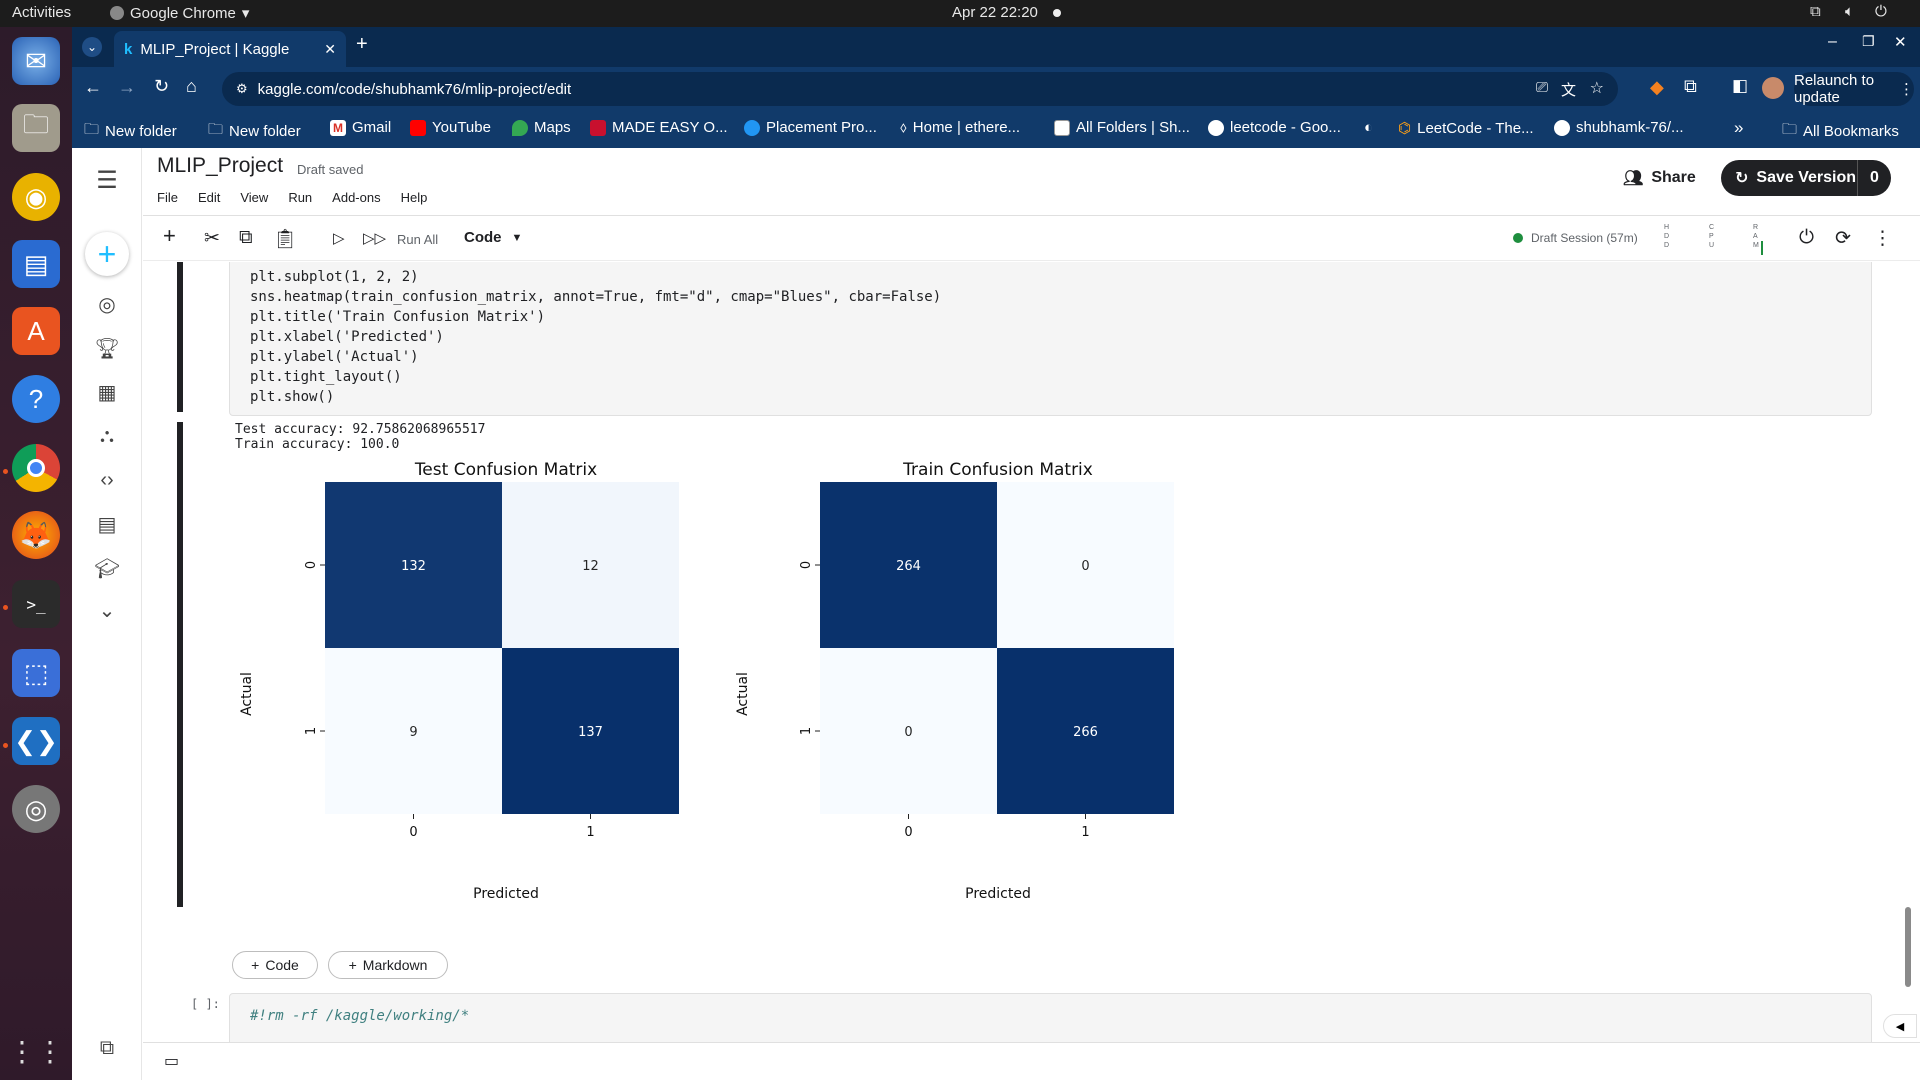  I want to click on relaunch-button: Relaunch to update ⋮, so click(1854, 89).